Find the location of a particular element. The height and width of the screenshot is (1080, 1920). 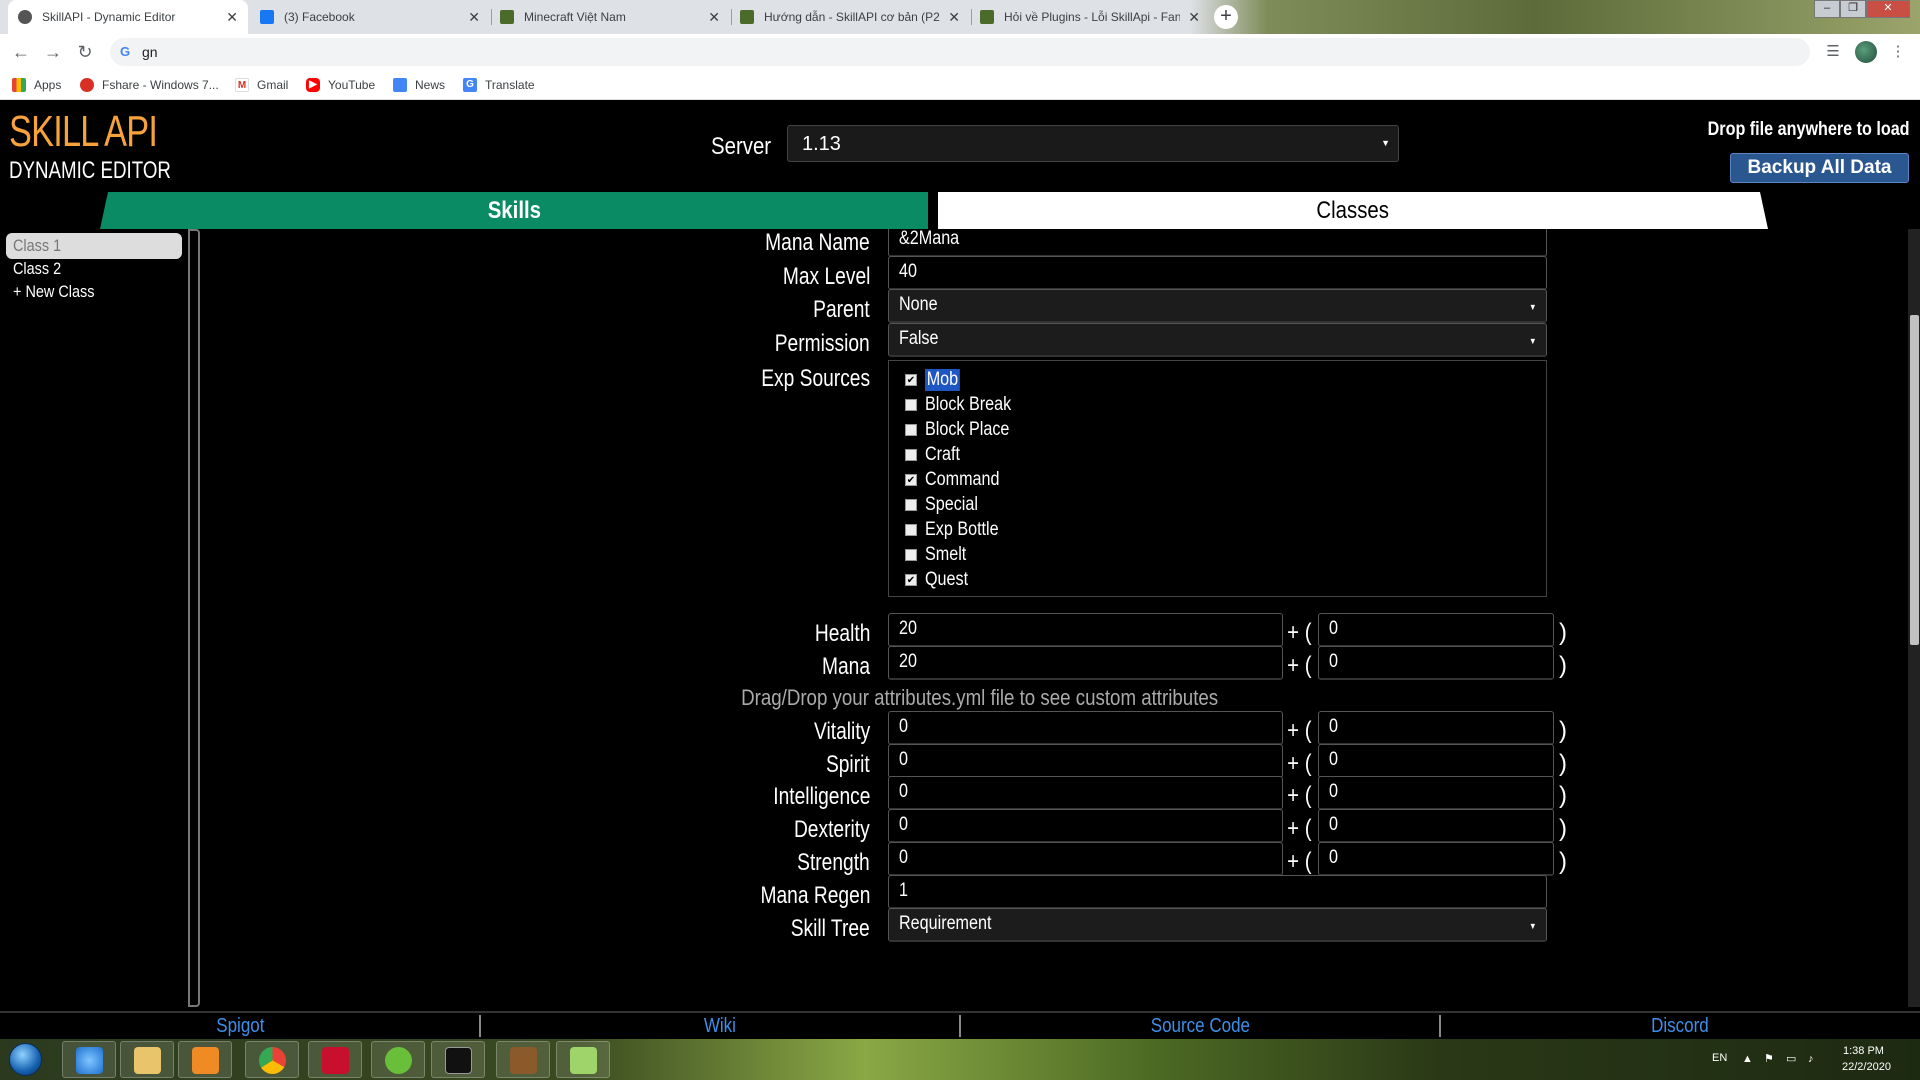

exp-source-mob: ✔ Mob is located at coordinates (1217, 379).